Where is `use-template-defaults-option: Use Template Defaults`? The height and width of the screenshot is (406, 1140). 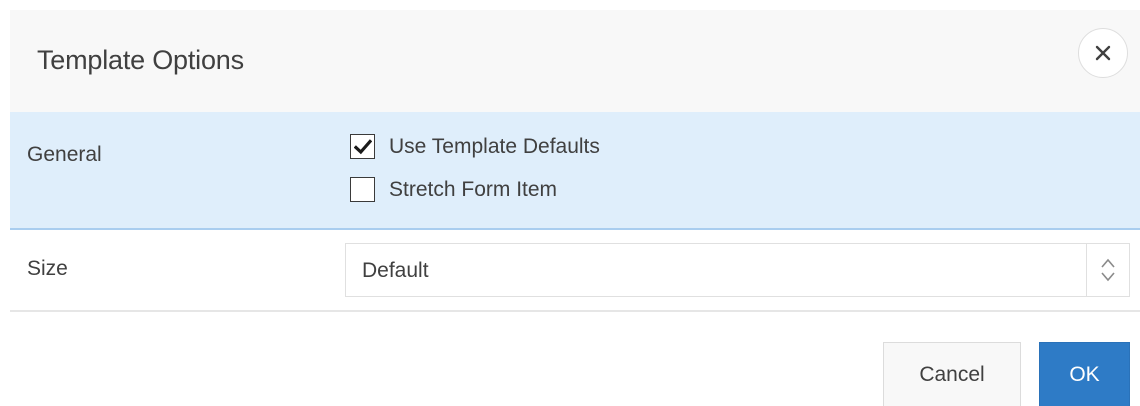
use-template-defaults-option: Use Template Defaults is located at coordinates (475, 146).